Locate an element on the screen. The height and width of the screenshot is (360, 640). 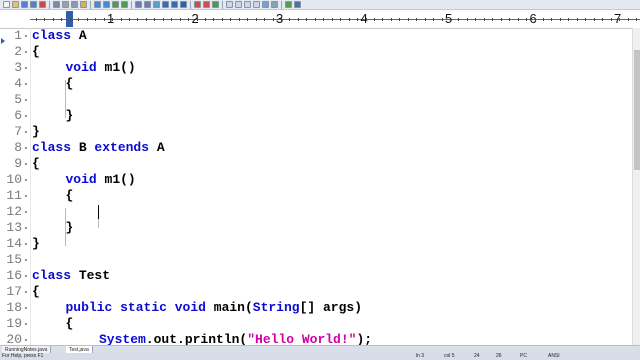
record-icon is located at coordinates (206, 4).